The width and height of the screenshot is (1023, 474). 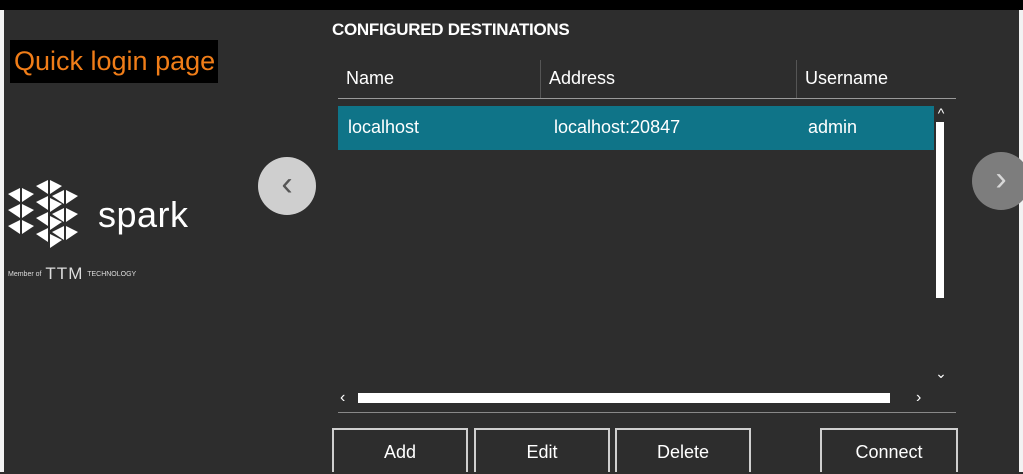 I want to click on spark-logo-icon, so click(x=43, y=214).